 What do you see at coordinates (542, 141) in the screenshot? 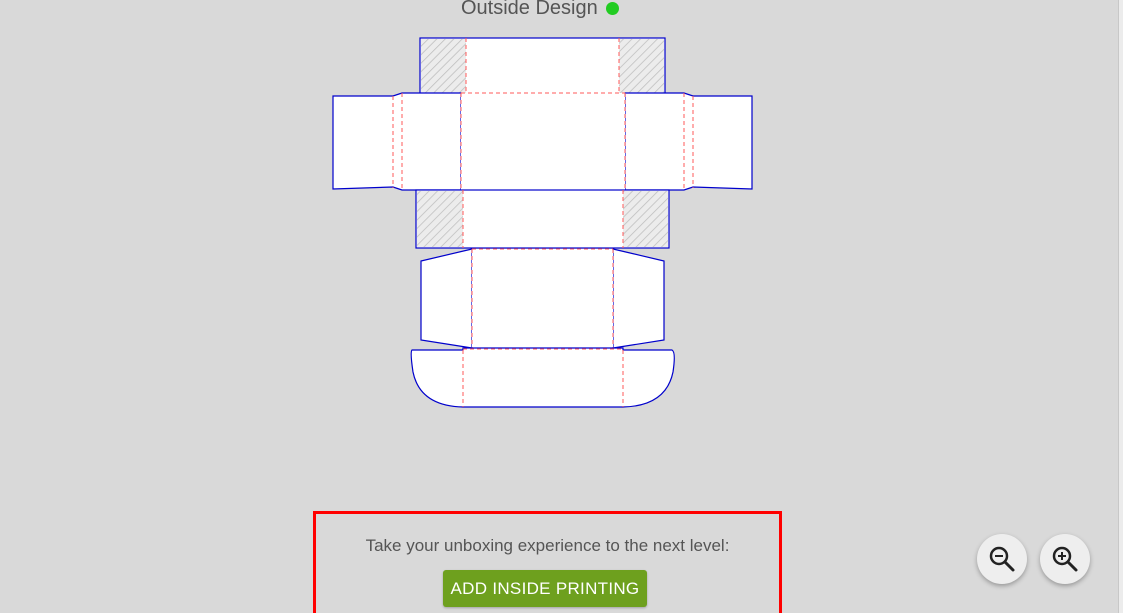
I see `side-panels-row` at bounding box center [542, 141].